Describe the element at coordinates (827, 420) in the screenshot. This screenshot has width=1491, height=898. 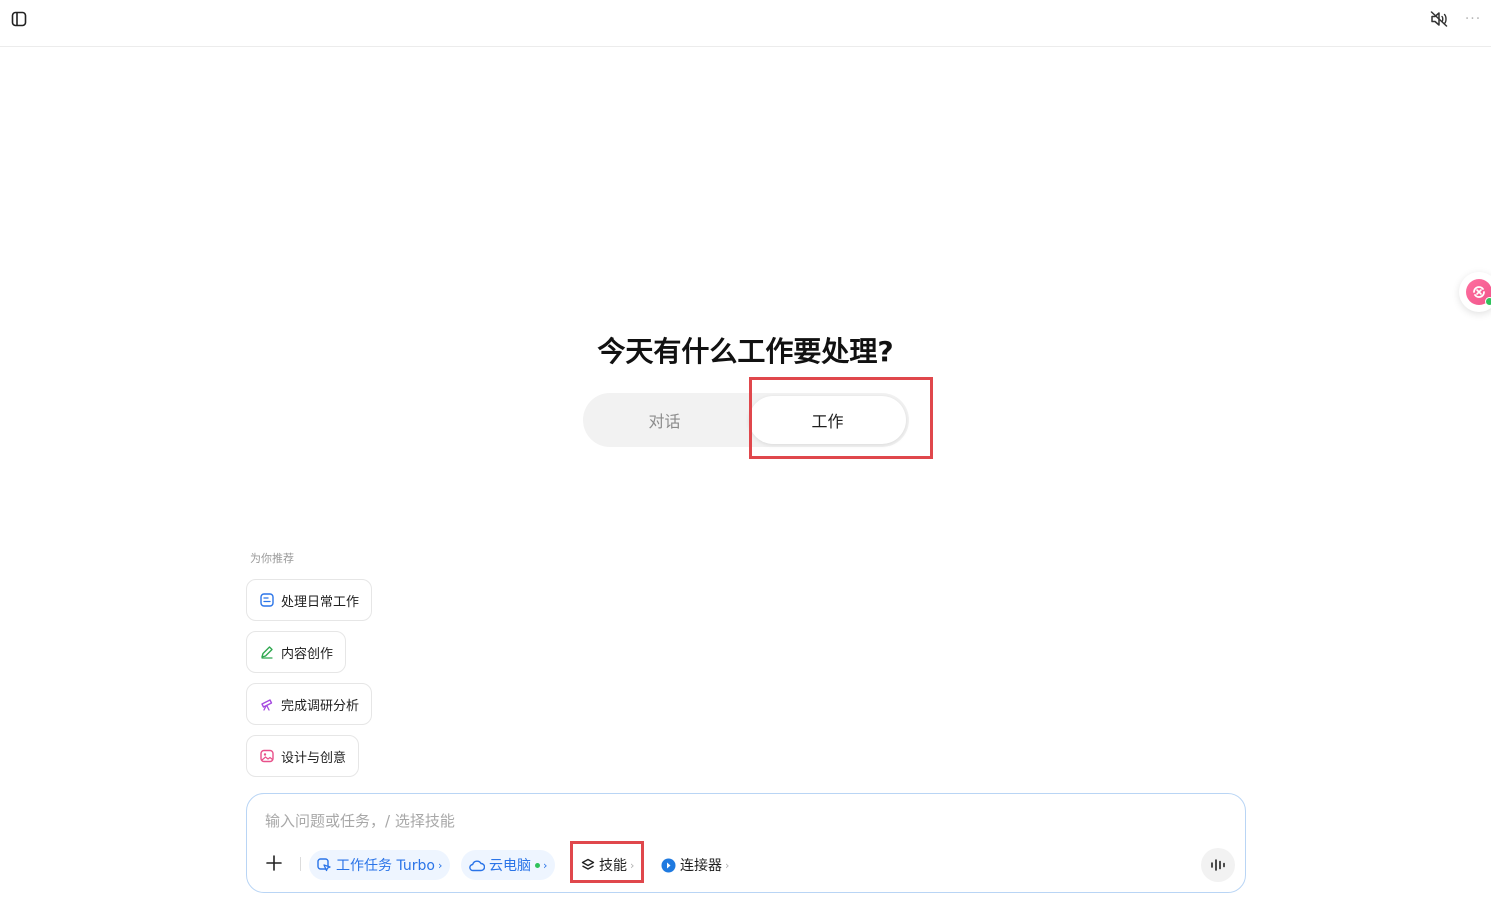
I see `tab-work: 工作` at that location.